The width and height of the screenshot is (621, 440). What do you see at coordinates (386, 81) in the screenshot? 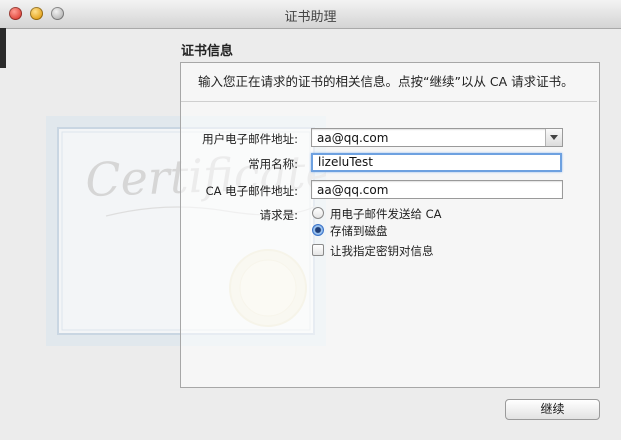
I see `instruction-text: 输入您正在请求的证书的相关信息。点按“继续”以从 CA 请求证书。` at bounding box center [386, 81].